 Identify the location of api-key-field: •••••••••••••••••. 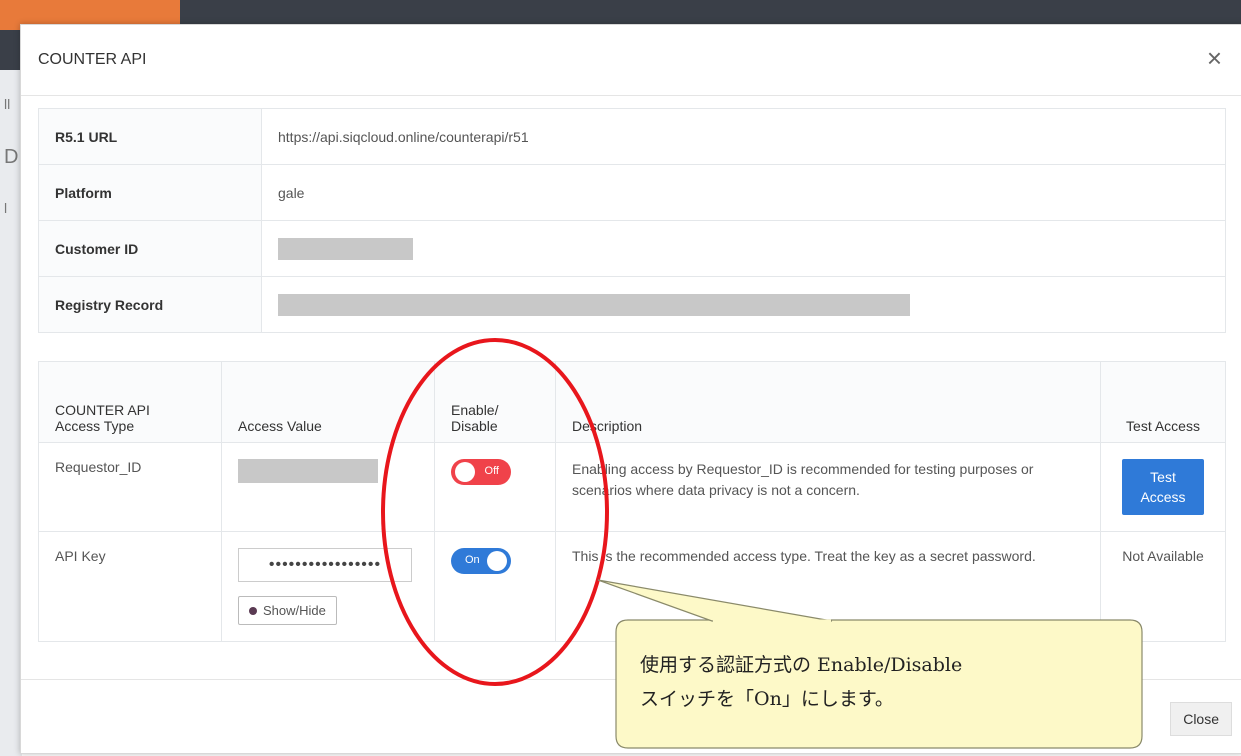
(325, 565).